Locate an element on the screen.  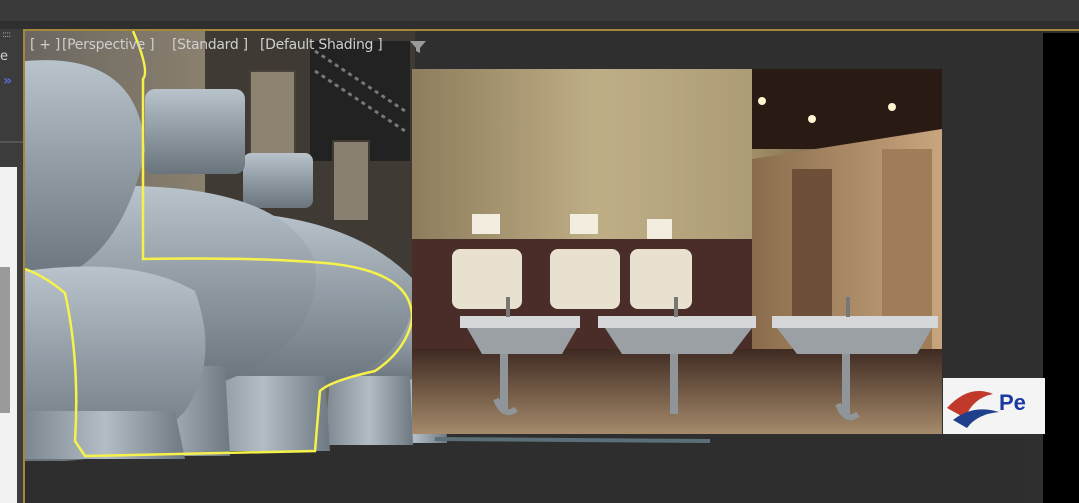
logo-text: Pe is located at coordinates (1012, 402).